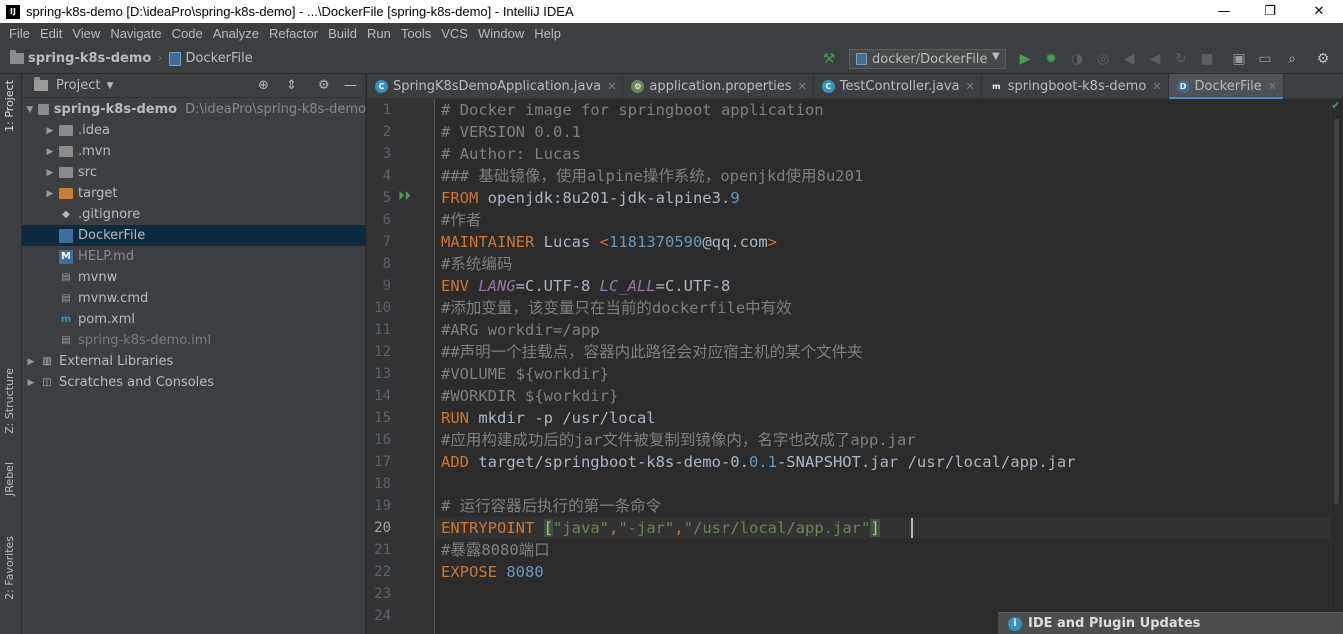 The image size is (1343, 634). Describe the element at coordinates (614, 528) in the screenshot. I see `code-token: ,` at that location.